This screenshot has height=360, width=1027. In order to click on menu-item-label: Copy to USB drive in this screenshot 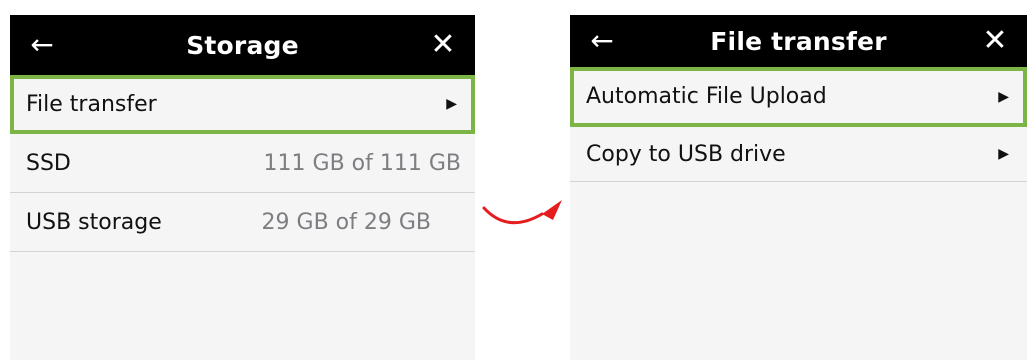, I will do `click(686, 154)`.